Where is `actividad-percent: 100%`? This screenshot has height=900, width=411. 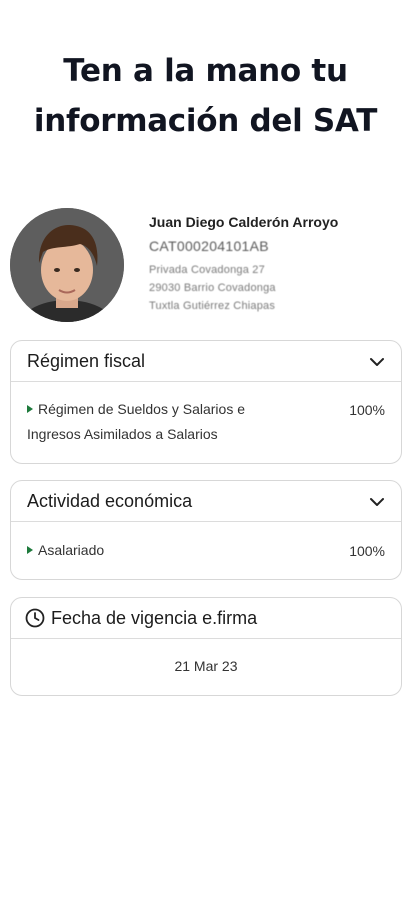
actividad-percent: 100% is located at coordinates (367, 551).